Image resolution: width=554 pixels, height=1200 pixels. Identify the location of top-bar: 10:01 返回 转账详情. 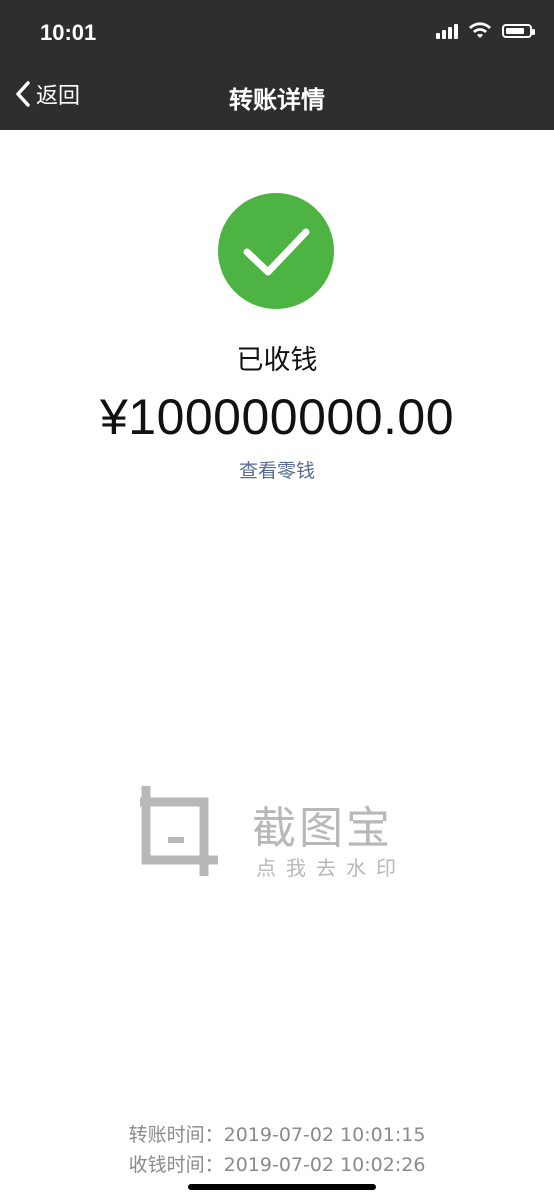
(277, 65).